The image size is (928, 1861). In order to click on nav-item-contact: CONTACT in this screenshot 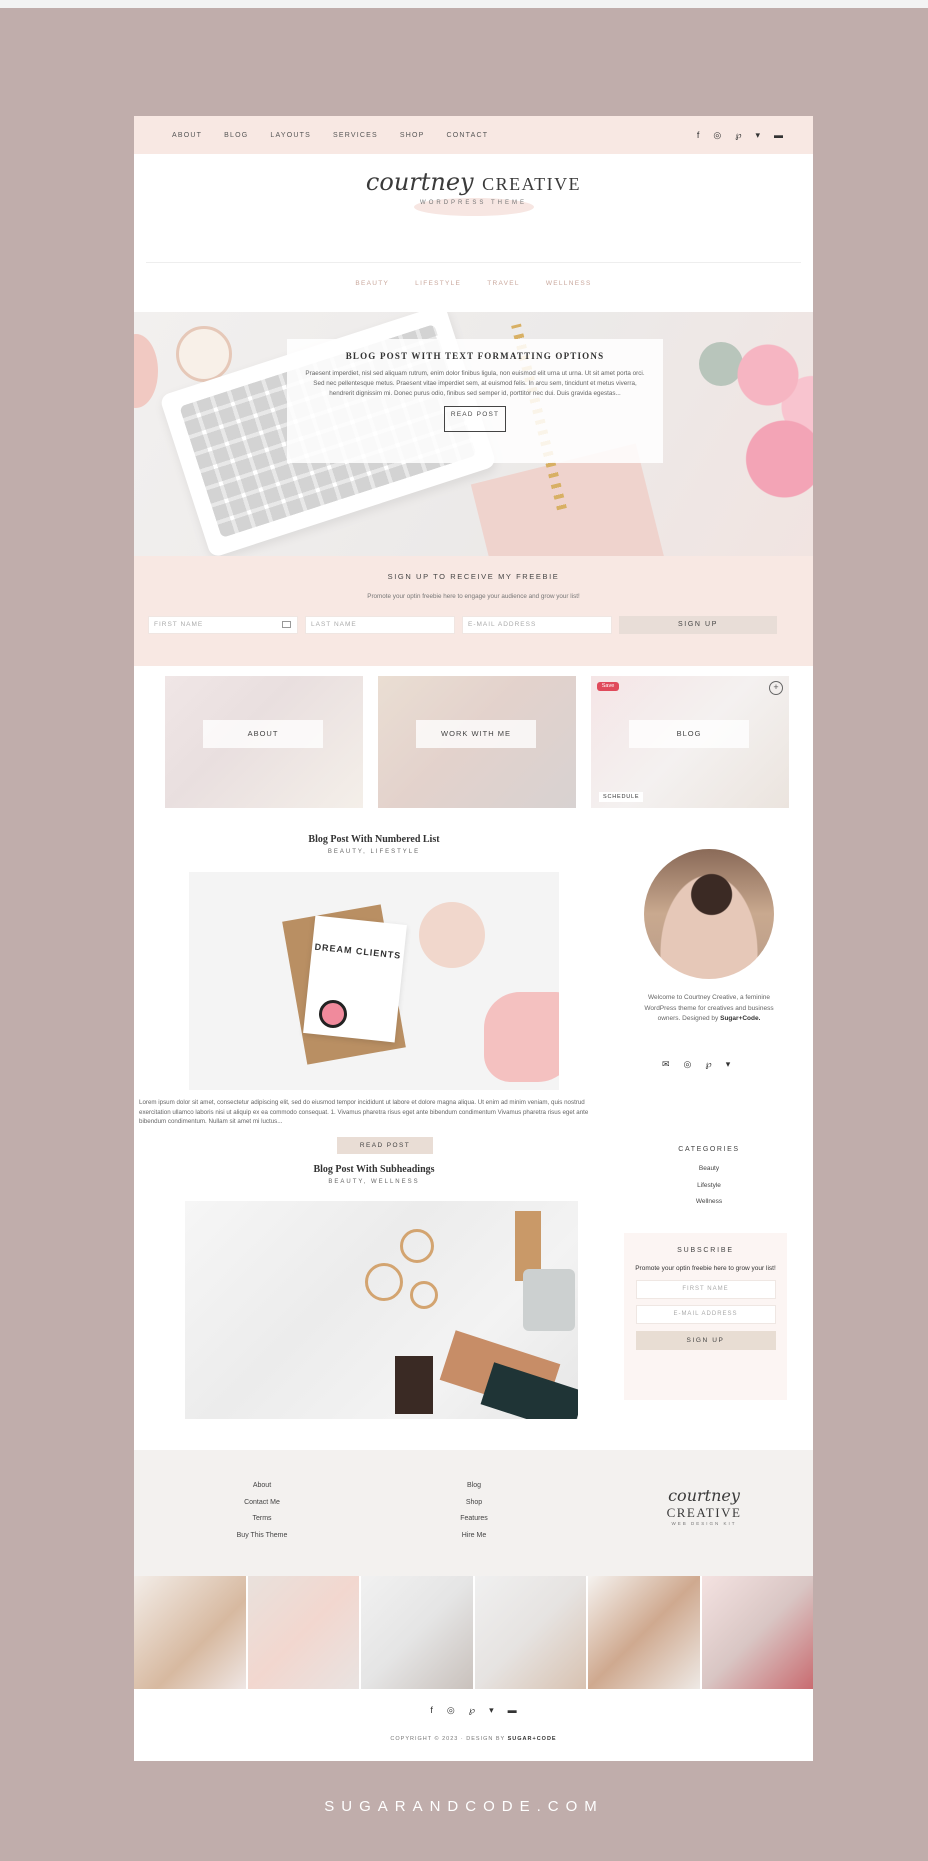, I will do `click(467, 135)`.